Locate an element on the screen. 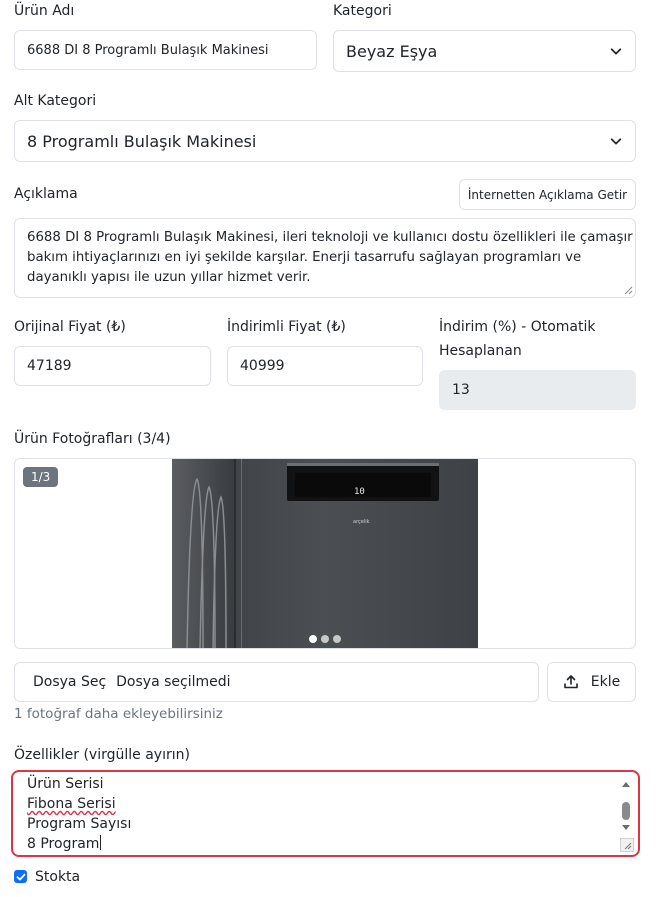  features-line: Program Sayısı is located at coordinates (79, 824).